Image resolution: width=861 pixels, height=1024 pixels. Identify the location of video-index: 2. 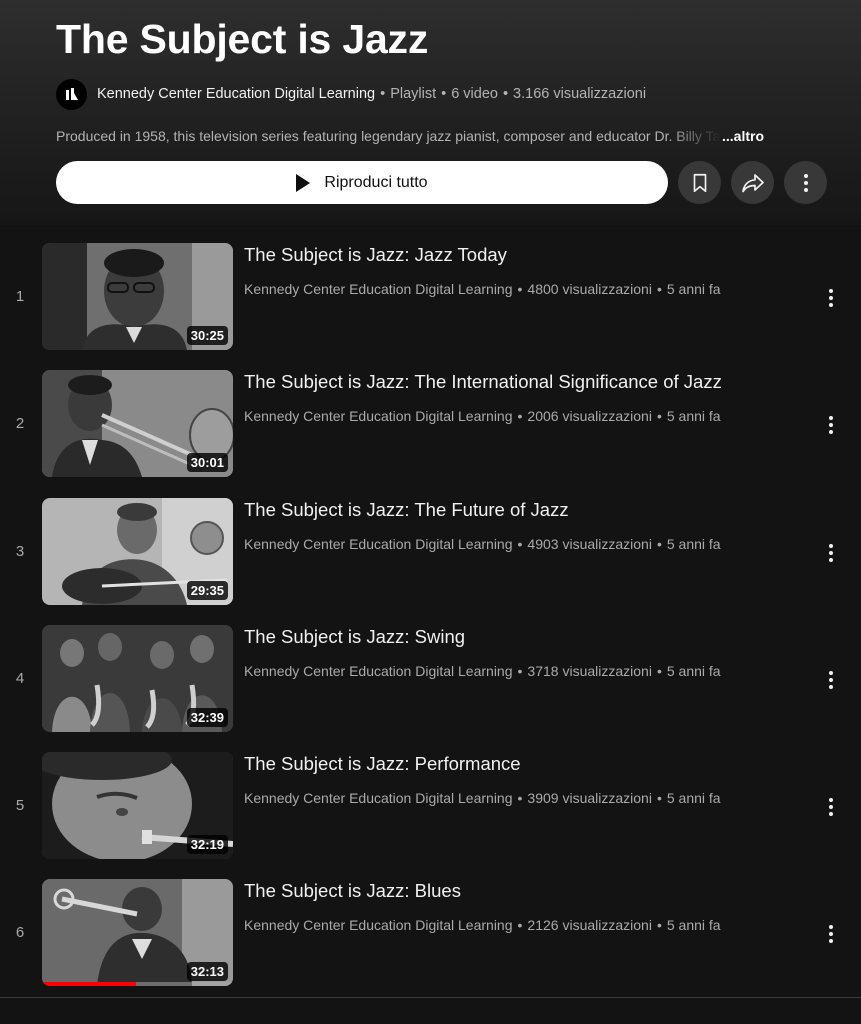
(20, 424).